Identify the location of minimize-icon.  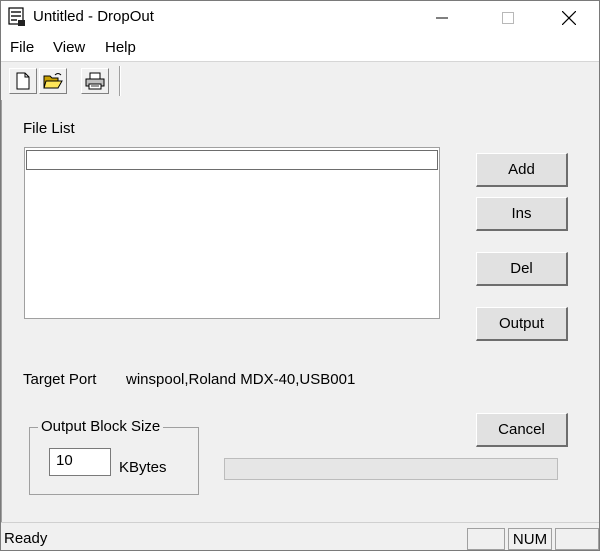
(442, 17).